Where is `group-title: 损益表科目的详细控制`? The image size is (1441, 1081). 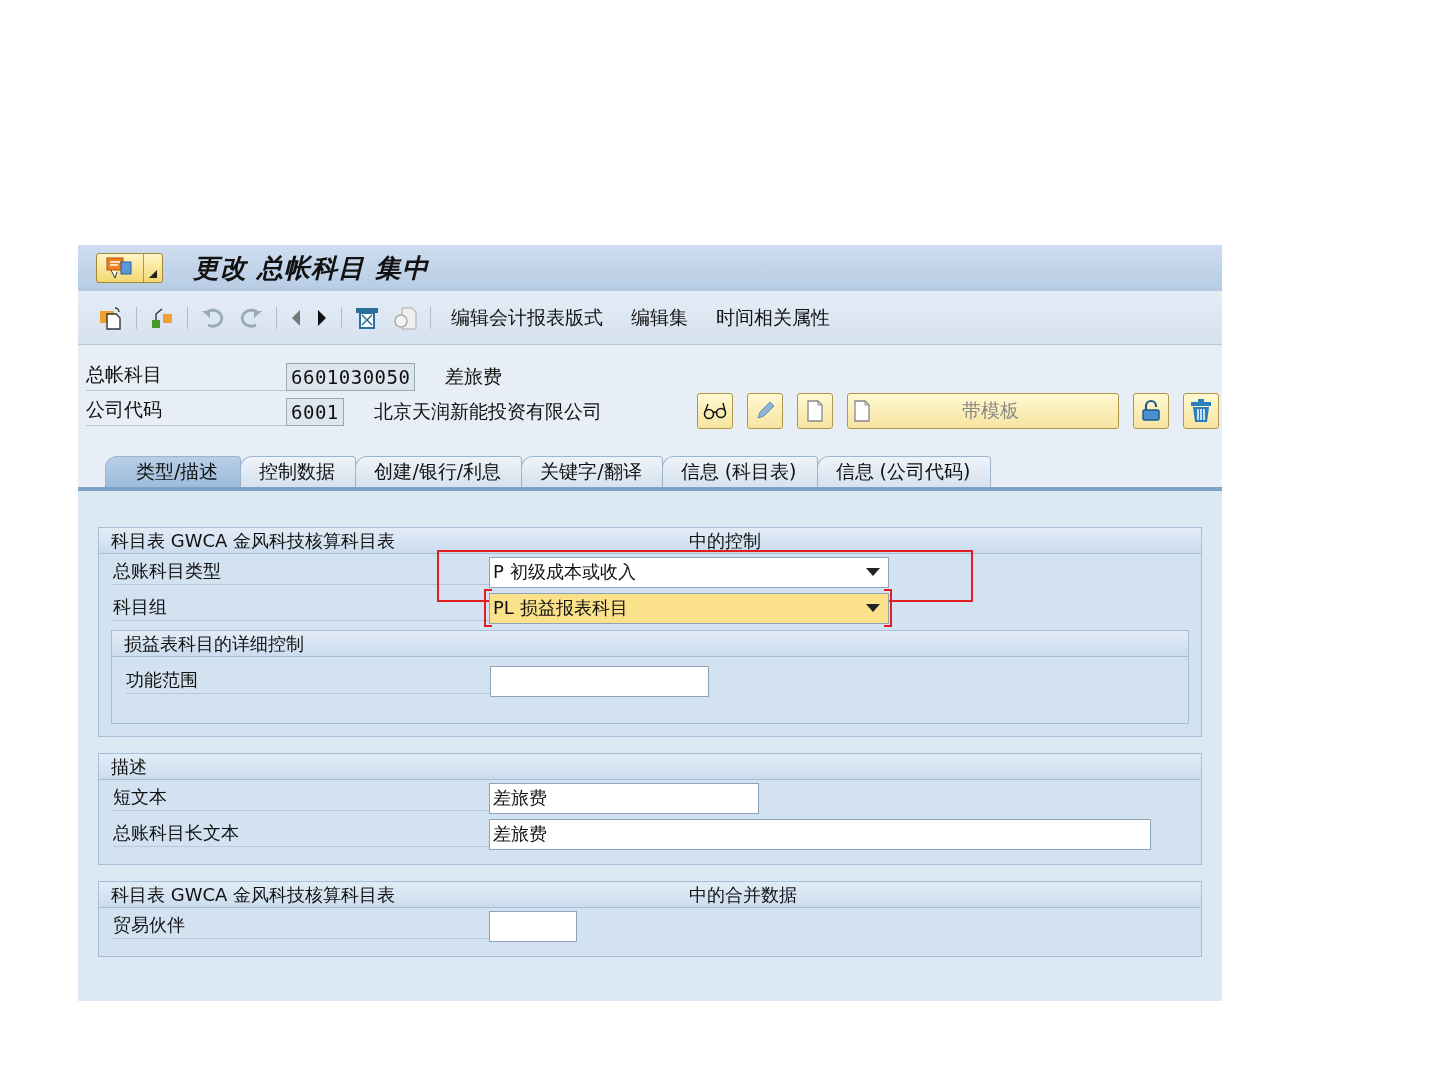 group-title: 损益表科目的详细控制 is located at coordinates (214, 643).